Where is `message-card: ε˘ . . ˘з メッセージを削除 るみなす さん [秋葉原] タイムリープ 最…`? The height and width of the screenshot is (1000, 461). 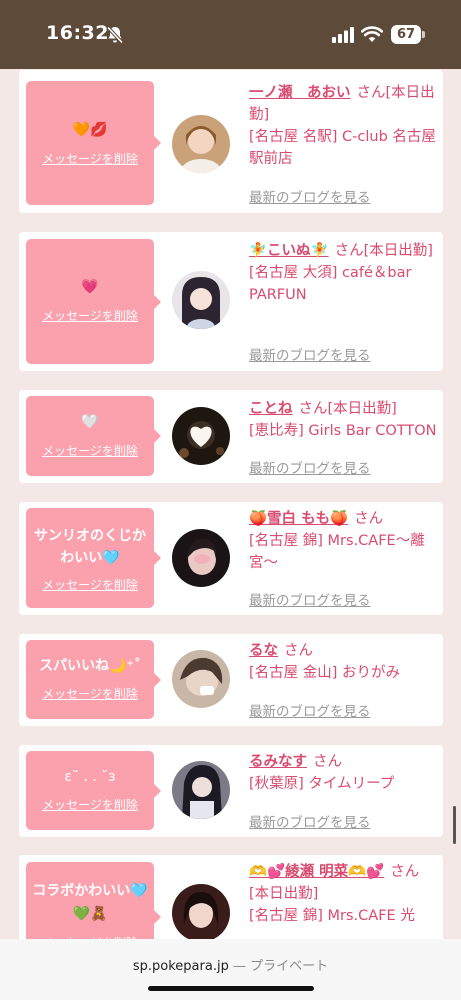 message-card: ε˘ . . ˘з メッセージを削除 るみなす さん [秋葉原] タイムリープ 最… is located at coordinates (231, 791).